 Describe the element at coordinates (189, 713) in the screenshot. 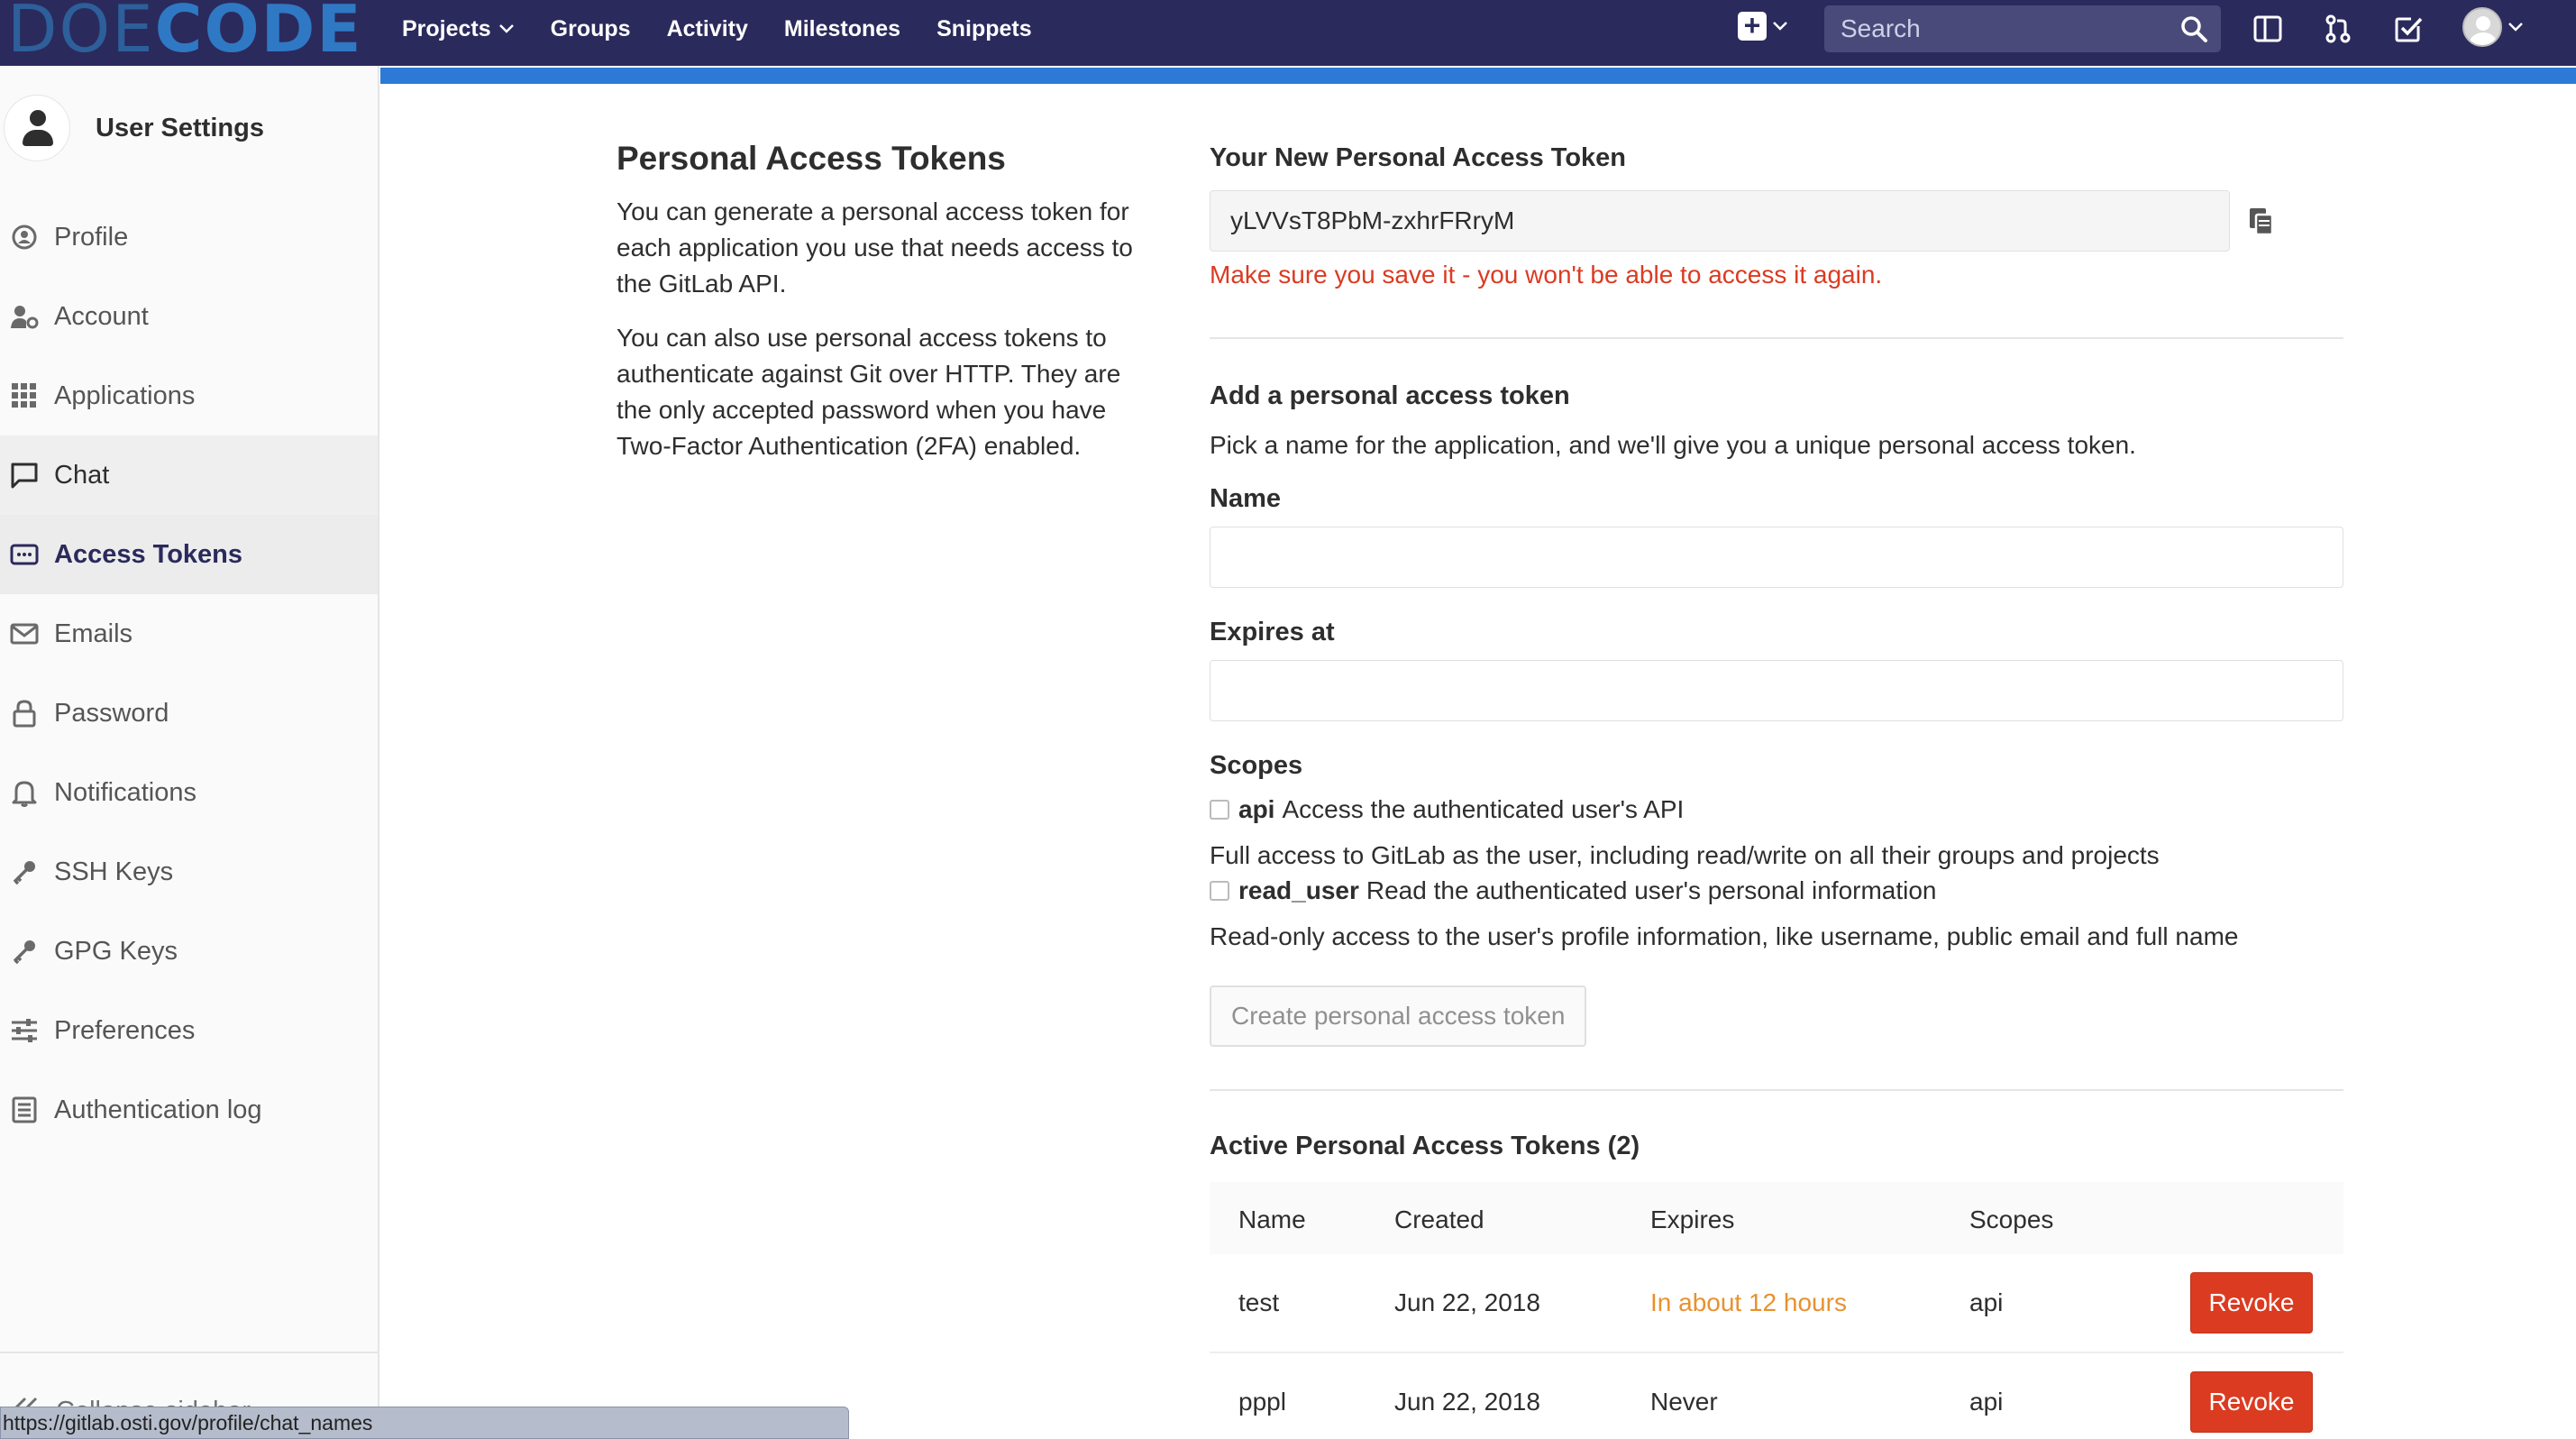

I see `sidebar-item-password: Password` at that location.